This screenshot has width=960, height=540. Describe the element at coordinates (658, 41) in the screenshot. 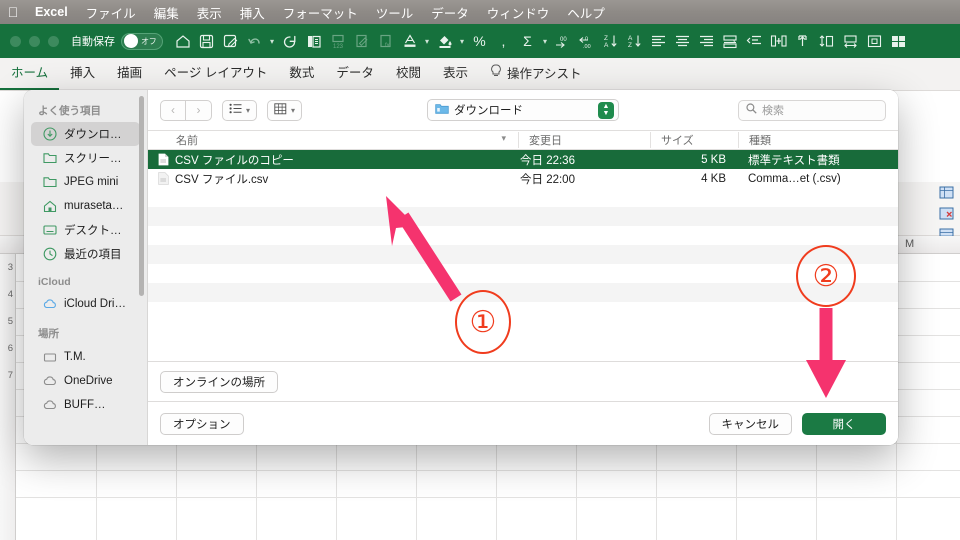

I see `align-left-icon` at that location.